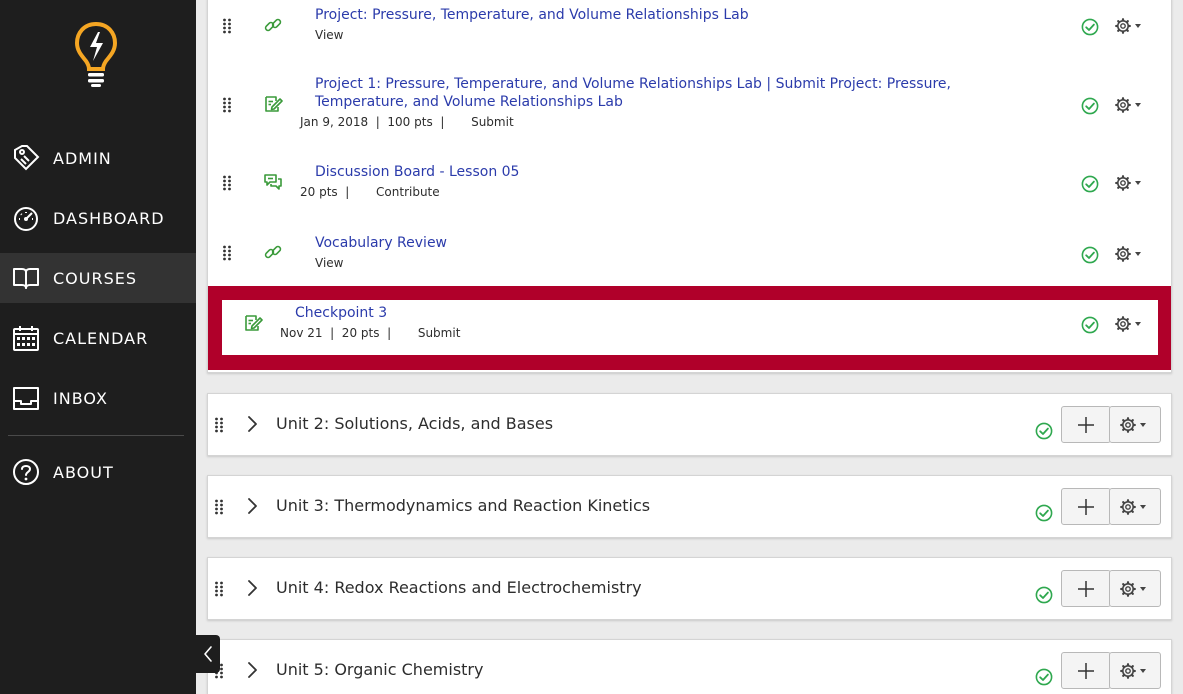  I want to click on question-icon, so click(26, 472).